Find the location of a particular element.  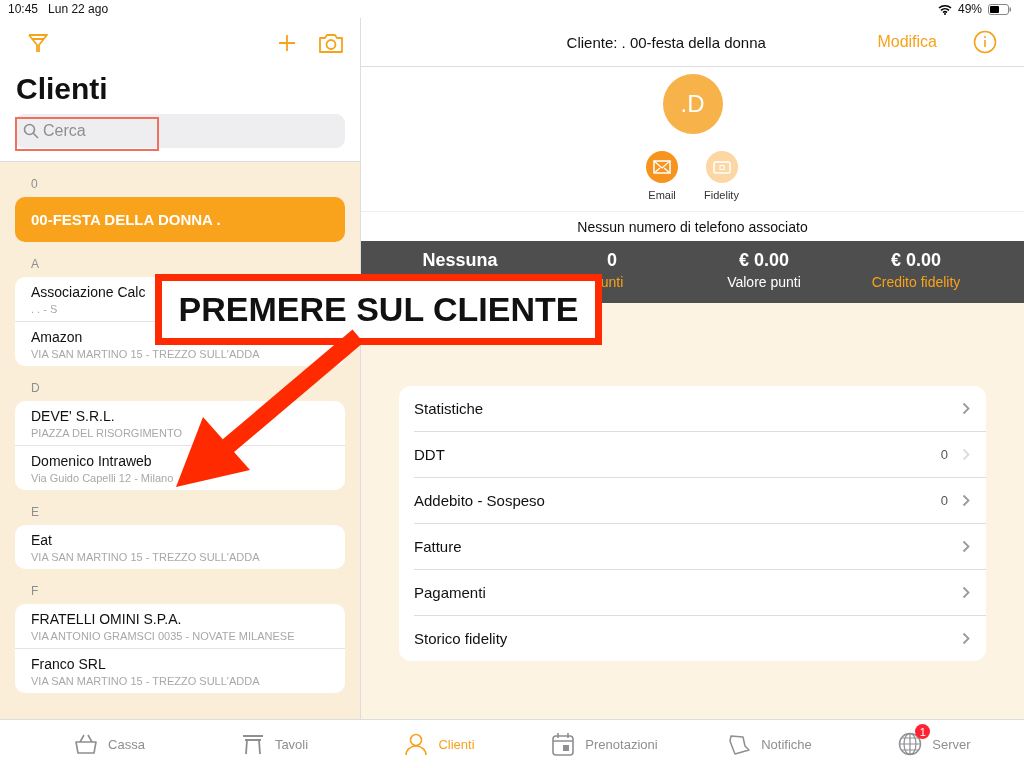

section-letter: 0 is located at coordinates (34, 184).